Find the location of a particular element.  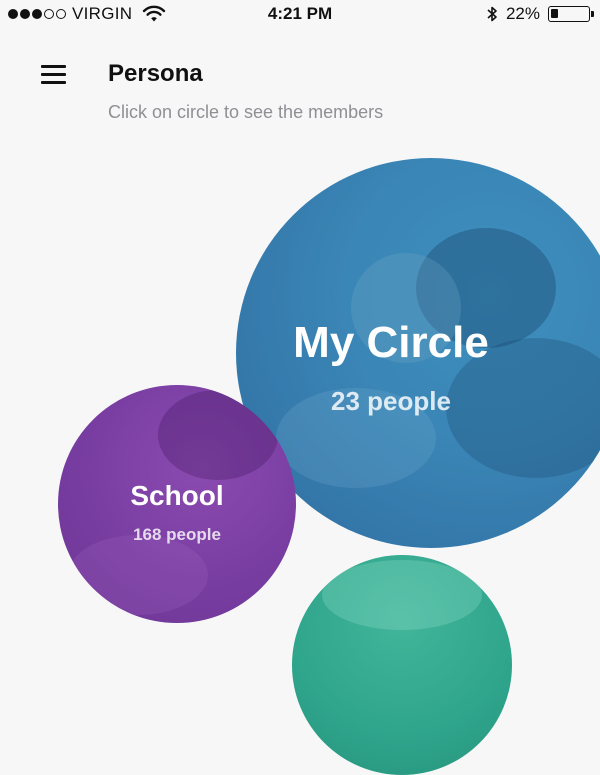

circle-photo is located at coordinates (402, 595).